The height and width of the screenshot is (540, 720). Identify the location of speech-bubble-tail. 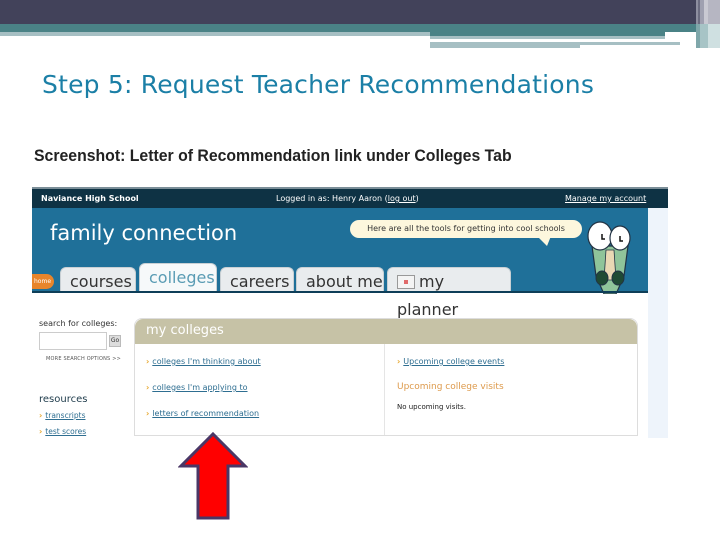
(544, 241).